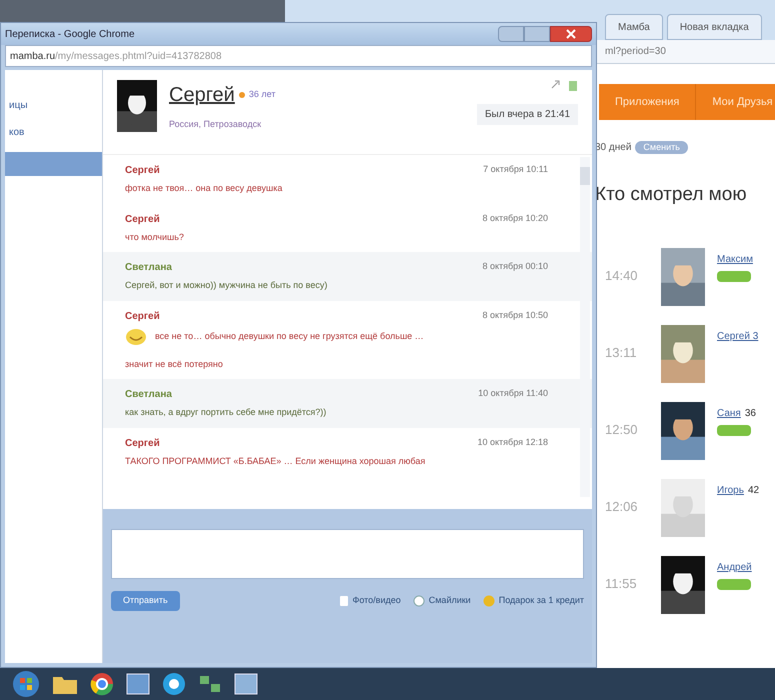 The image size is (775, 700). I want to click on visit-time: 12:50, so click(622, 429).